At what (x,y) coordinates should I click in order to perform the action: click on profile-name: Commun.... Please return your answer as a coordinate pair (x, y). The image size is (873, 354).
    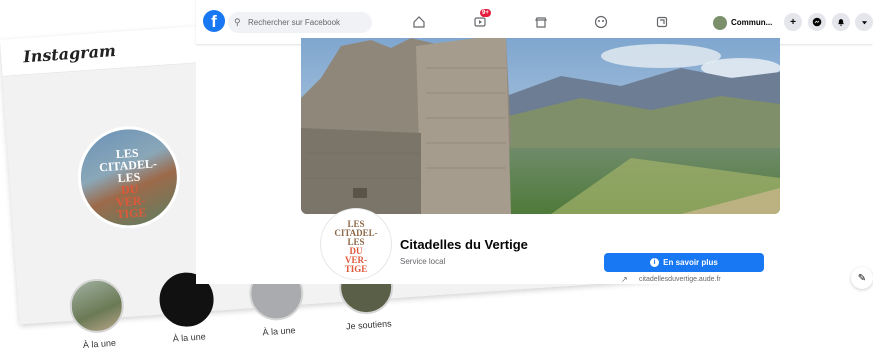
    Looking at the image, I should click on (752, 22).